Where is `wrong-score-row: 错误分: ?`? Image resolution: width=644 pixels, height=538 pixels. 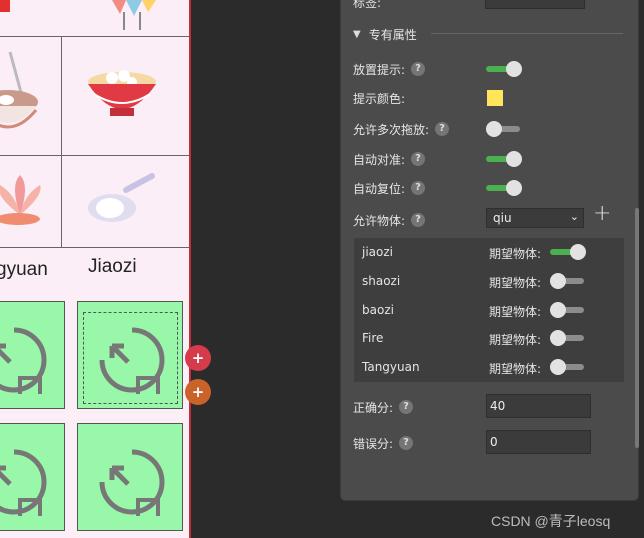
wrong-score-row: 错误分: ? is located at coordinates (383, 443).